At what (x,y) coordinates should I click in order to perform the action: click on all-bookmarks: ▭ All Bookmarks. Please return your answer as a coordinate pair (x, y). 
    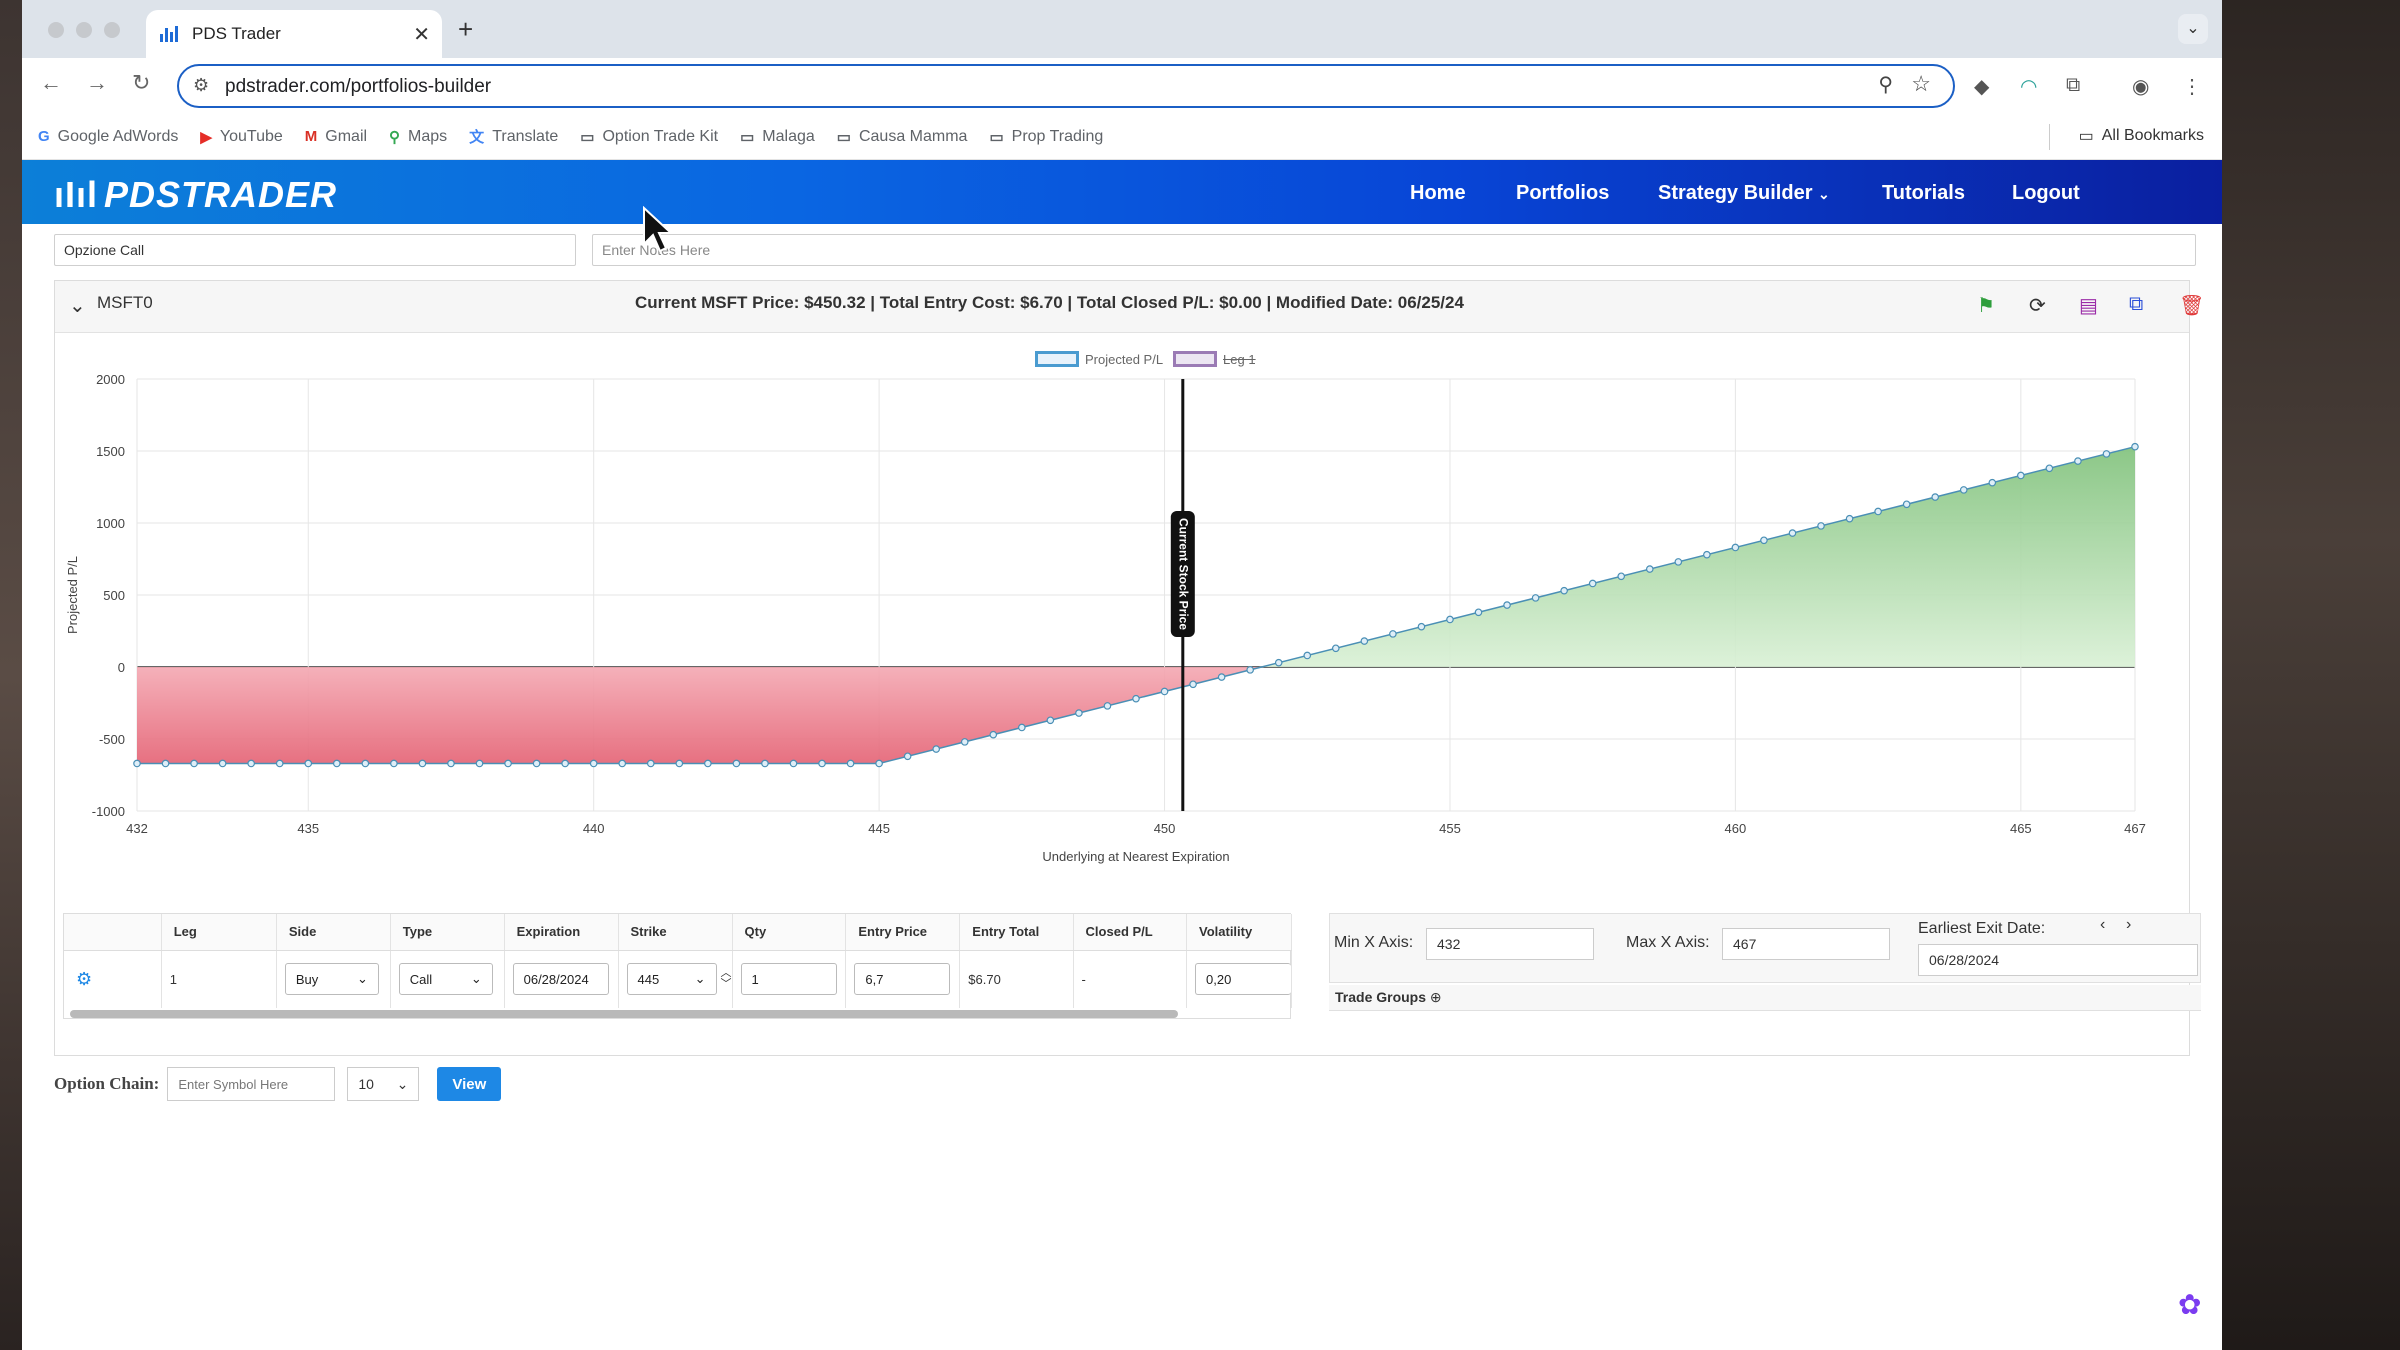
    Looking at the image, I should click on (2141, 136).